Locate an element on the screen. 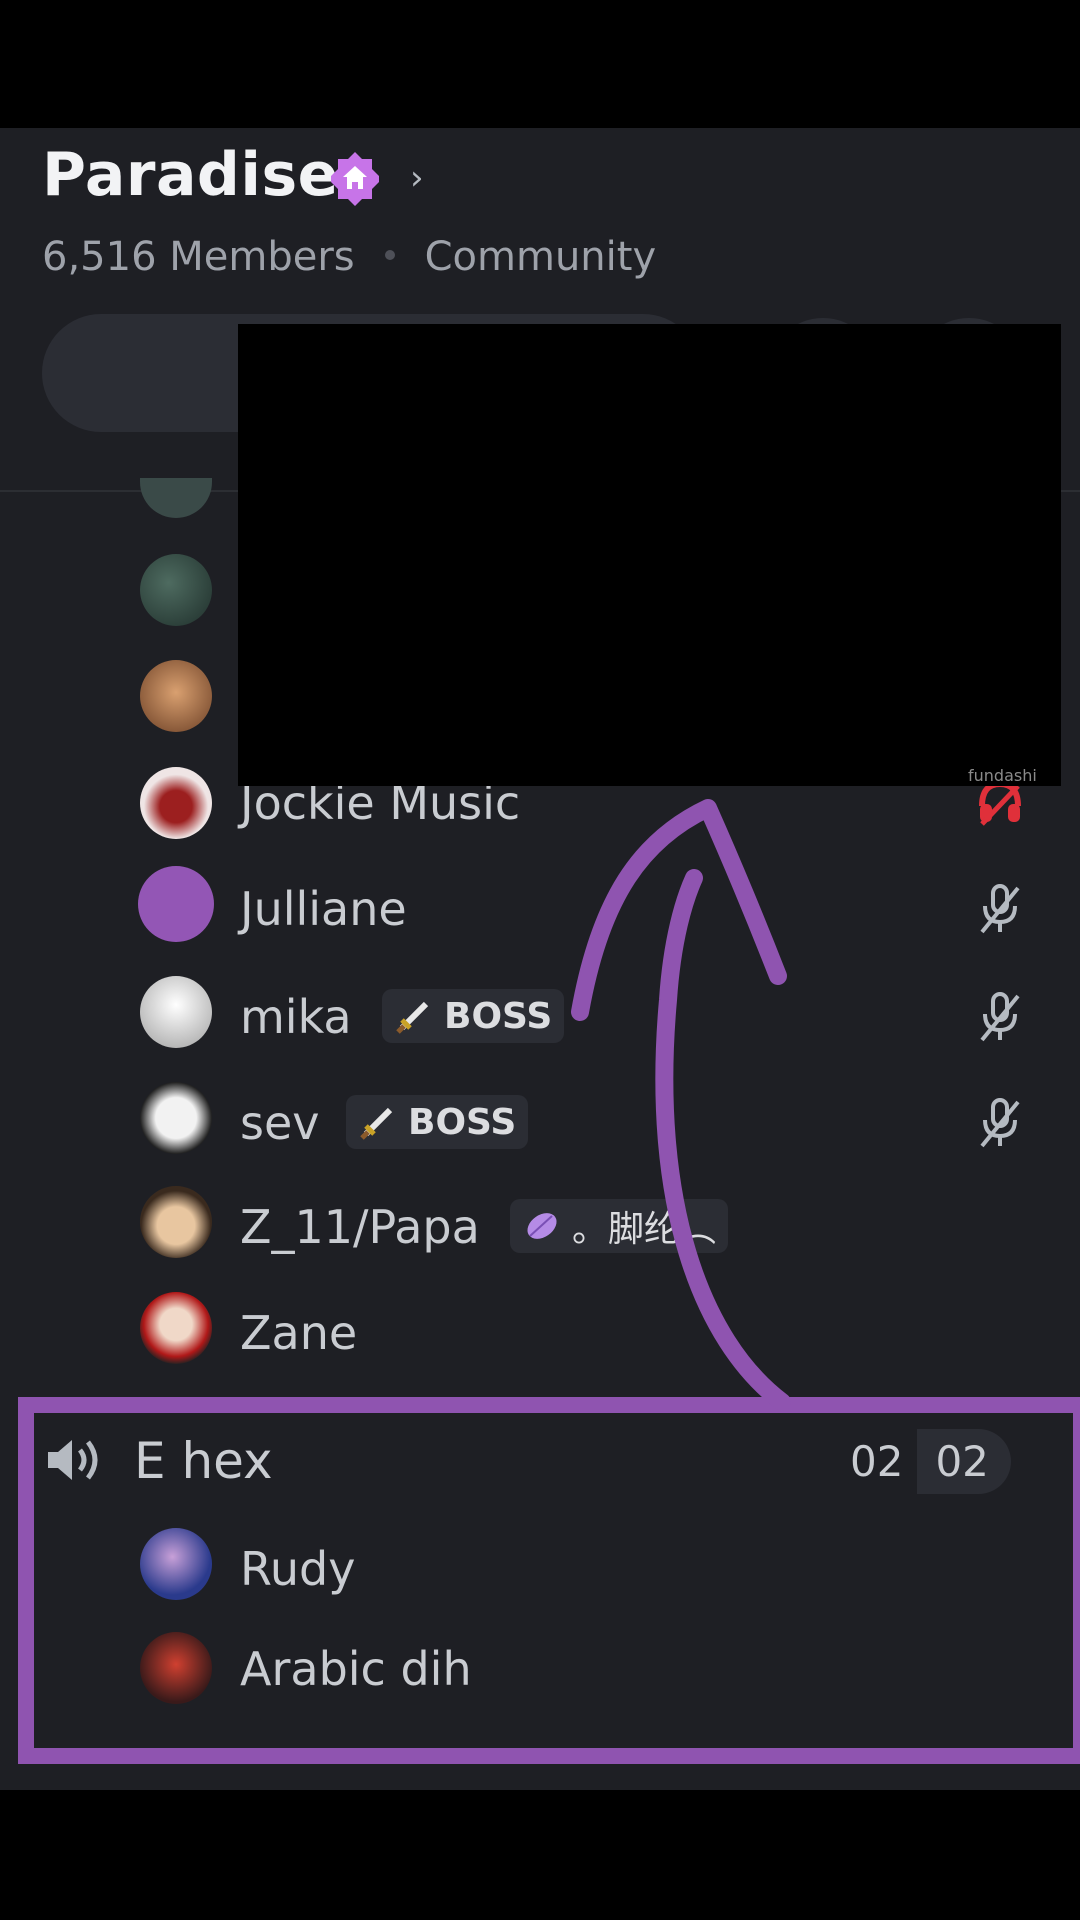  user-count: 02 is located at coordinates (877, 1461).